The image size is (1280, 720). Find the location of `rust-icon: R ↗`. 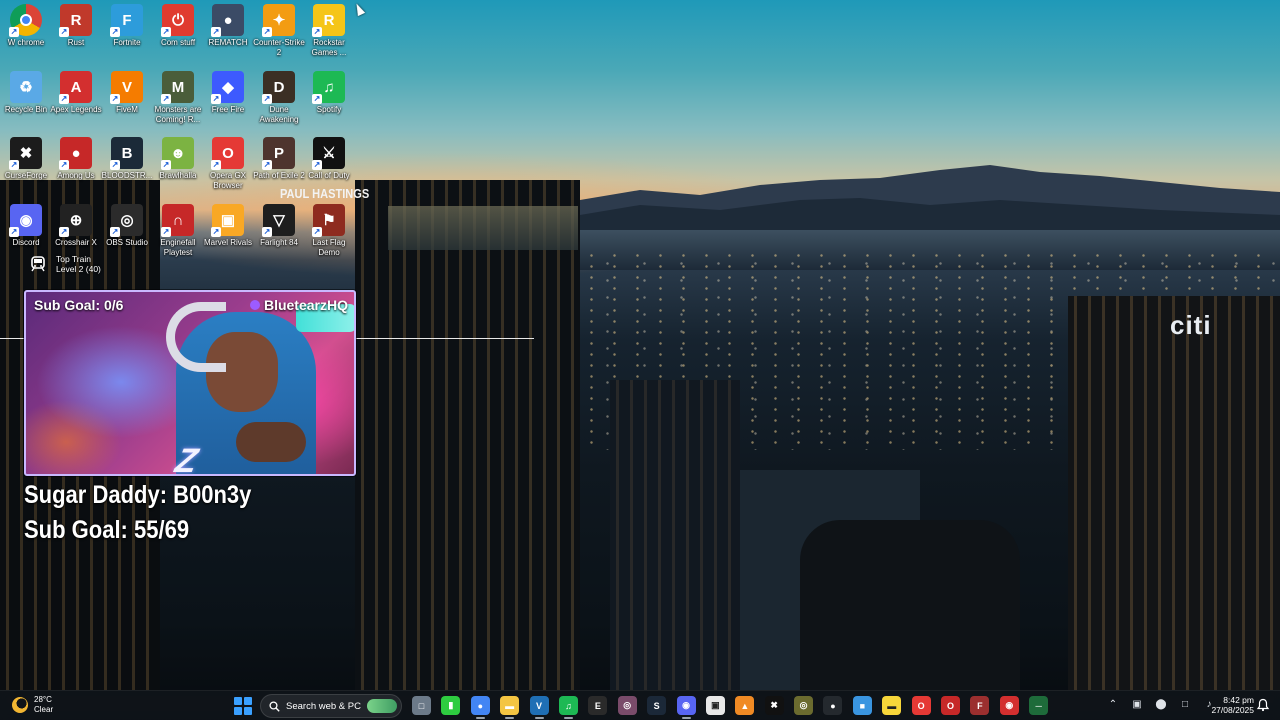

rust-icon: R ↗ is located at coordinates (75, 20).